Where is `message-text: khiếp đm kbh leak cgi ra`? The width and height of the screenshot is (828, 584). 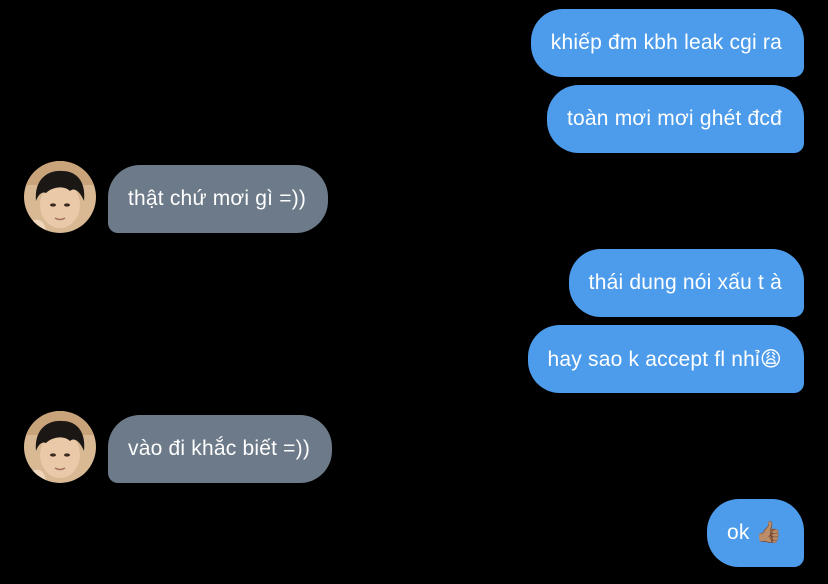 message-text: khiếp đm kbh leak cgi ra is located at coordinates (666, 42).